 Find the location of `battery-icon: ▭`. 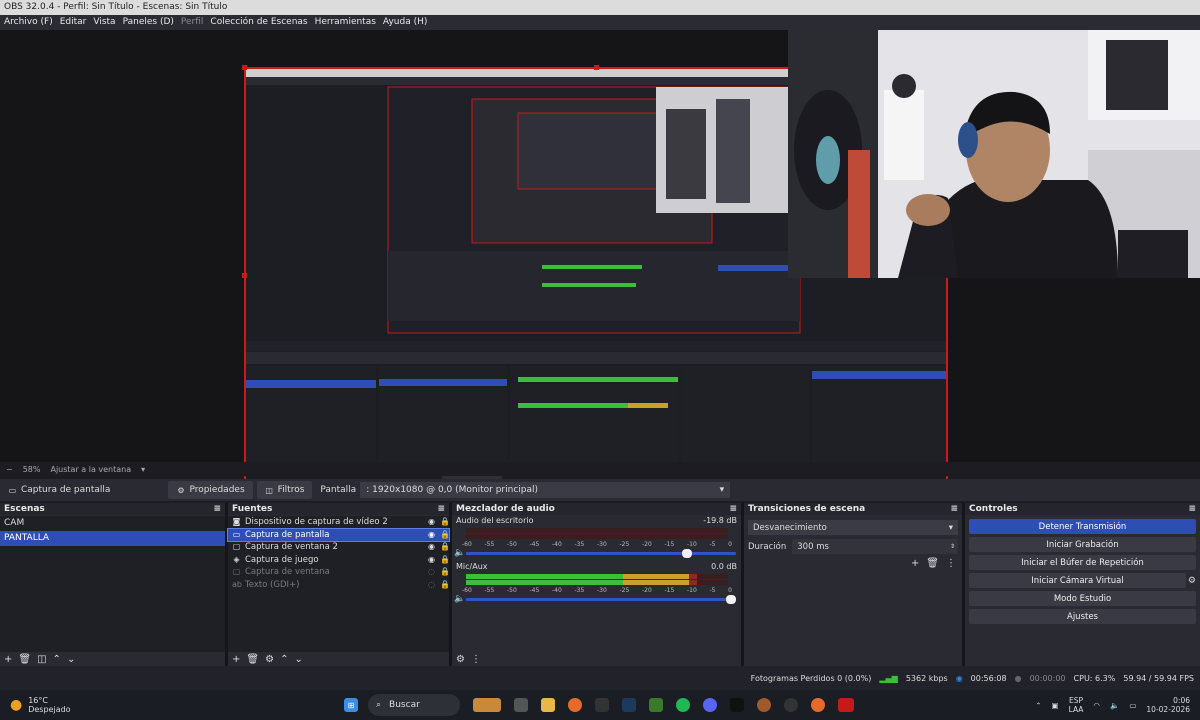

battery-icon: ▭ is located at coordinates (1132, 705).